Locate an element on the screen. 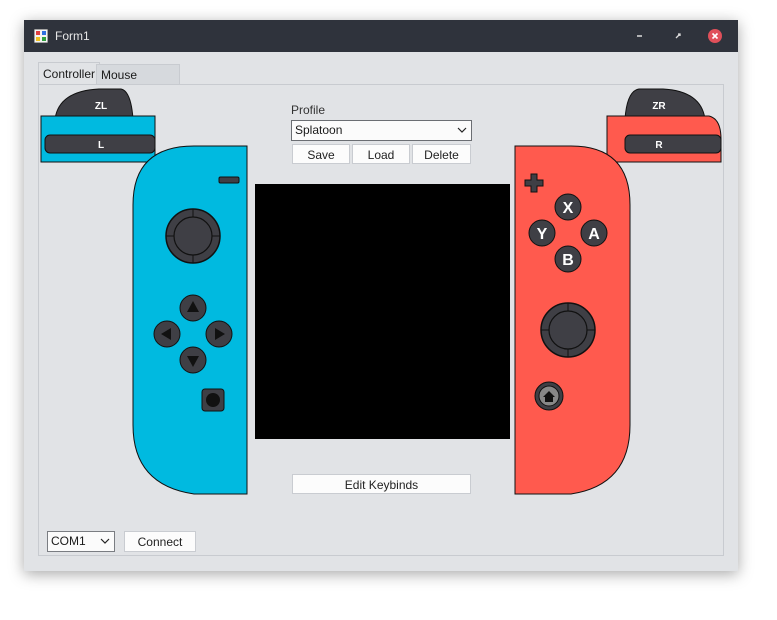 The height and width of the screenshot is (620, 777). minimize-icon is located at coordinates (639, 36).